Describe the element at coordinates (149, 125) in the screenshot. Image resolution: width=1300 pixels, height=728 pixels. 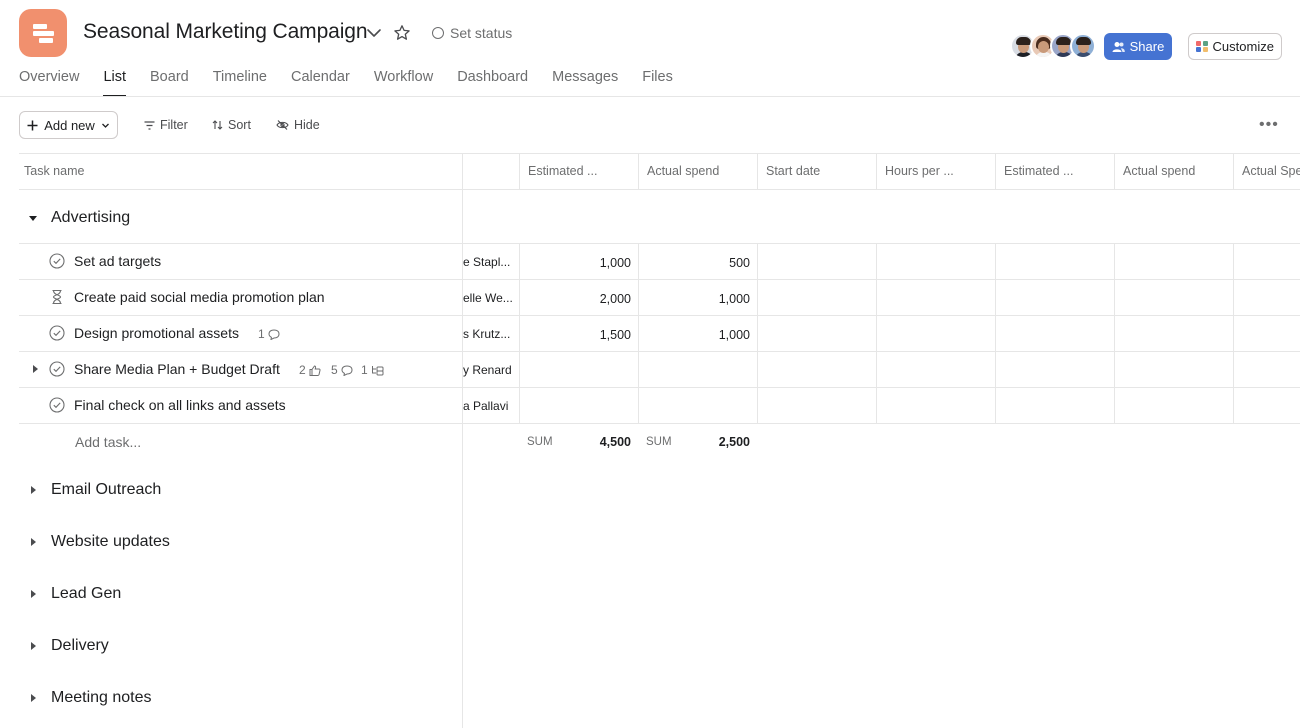
I see `filter-icon` at that location.